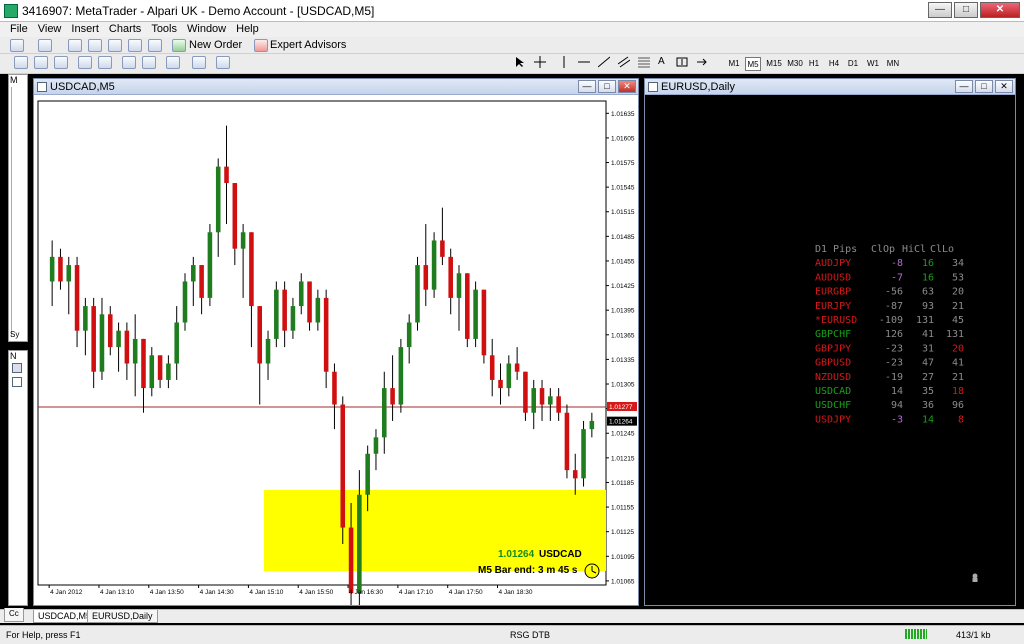 This screenshot has height=644, width=1024. Describe the element at coordinates (897, 391) in the screenshot. I see `clop-value: 14` at that location.